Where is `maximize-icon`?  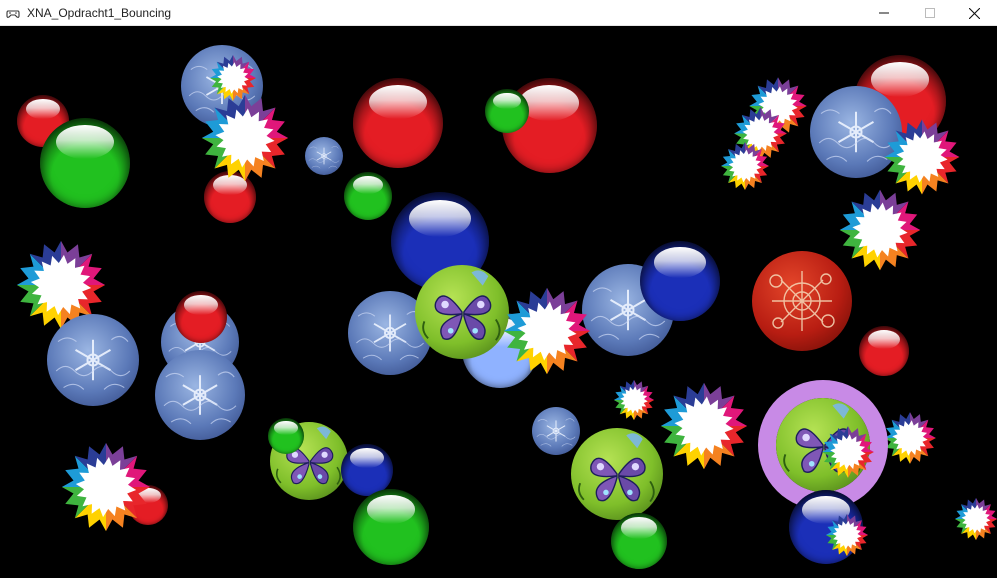
maximize-icon is located at coordinates (930, 13).